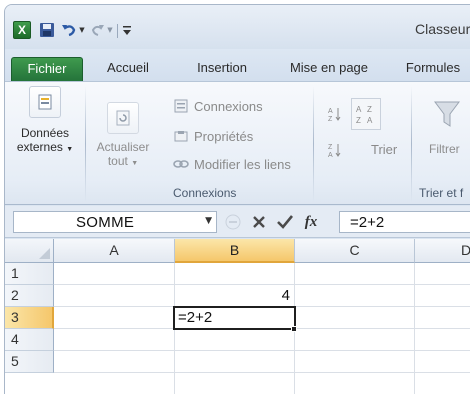  I want to click on connections-group-label: Connexions, so click(205, 193).